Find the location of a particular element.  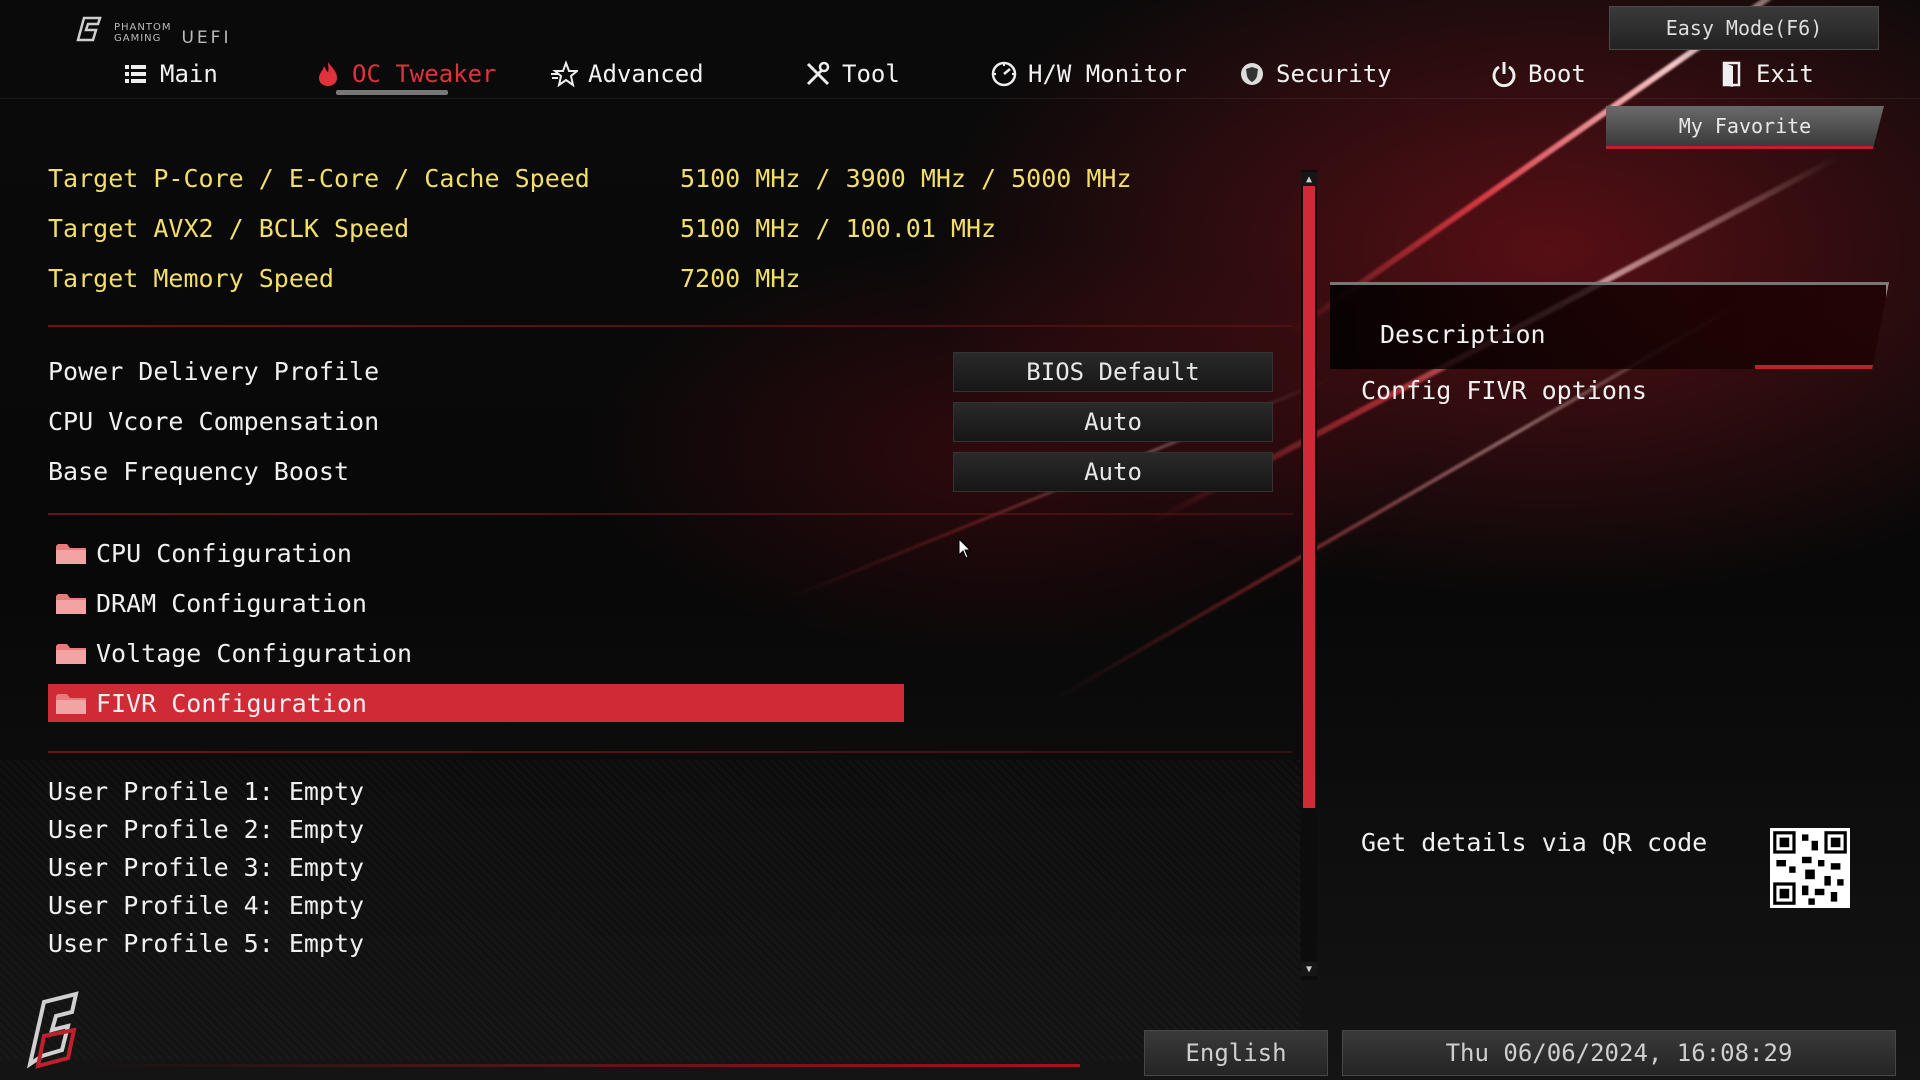

phantom-gaming-logo-icon is located at coordinates (89, 29).